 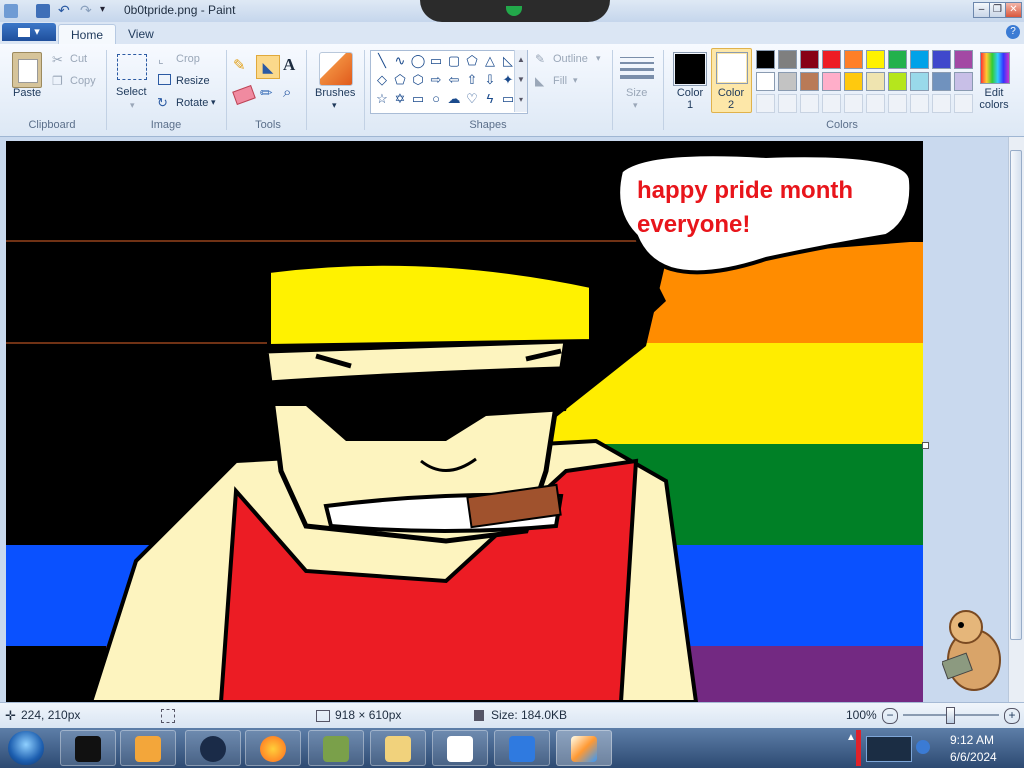 What do you see at coordinates (213, 102) in the screenshot?
I see `rotate-dropdown-icon: ▾` at bounding box center [213, 102].